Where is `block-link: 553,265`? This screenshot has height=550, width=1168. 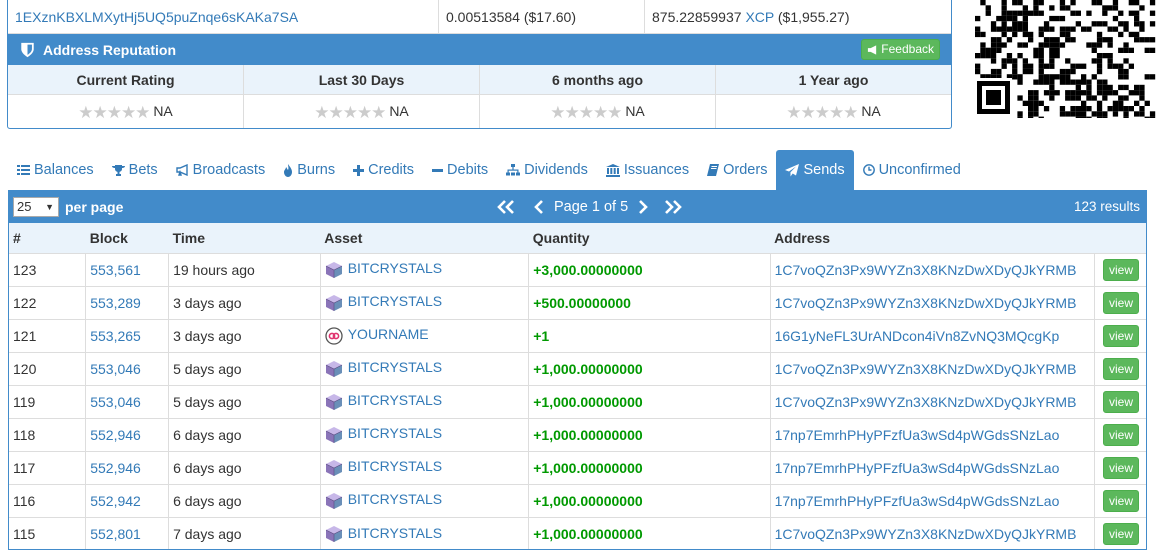 block-link: 553,265 is located at coordinates (115, 336).